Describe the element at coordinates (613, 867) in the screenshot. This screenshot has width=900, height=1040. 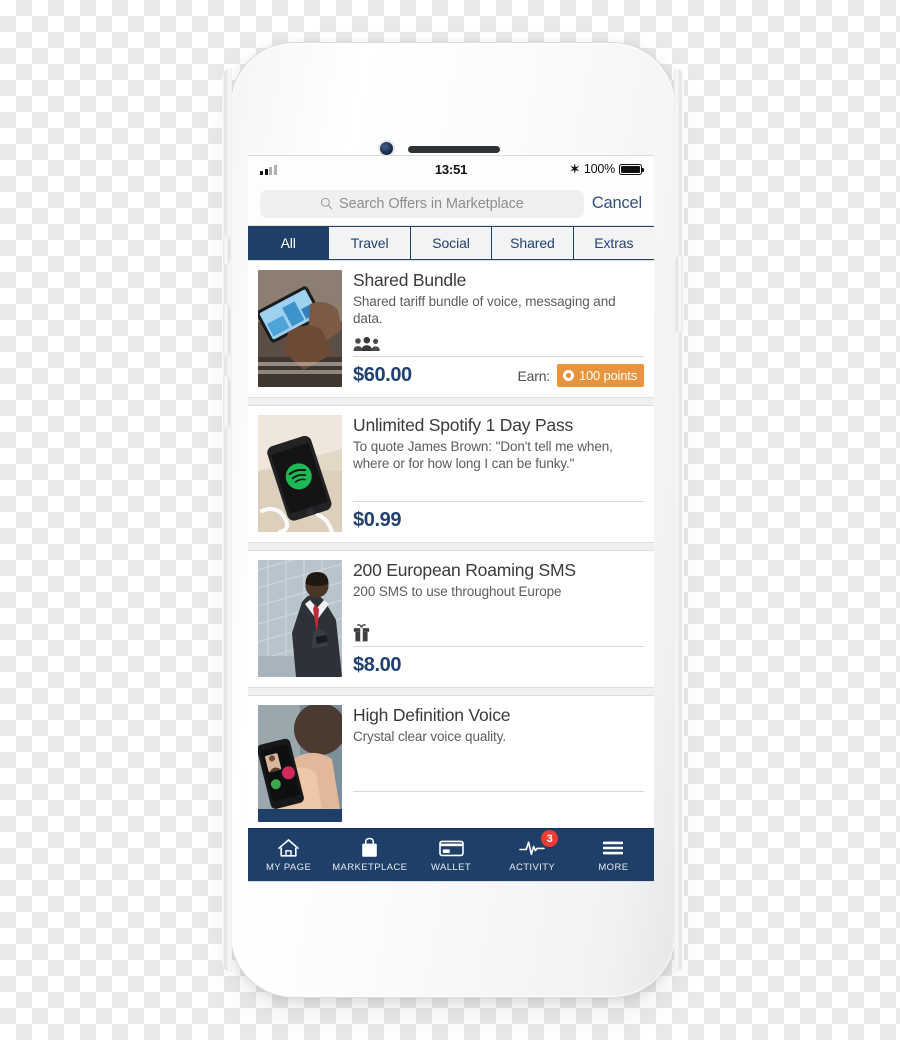
I see `tab-label: MORE` at that location.